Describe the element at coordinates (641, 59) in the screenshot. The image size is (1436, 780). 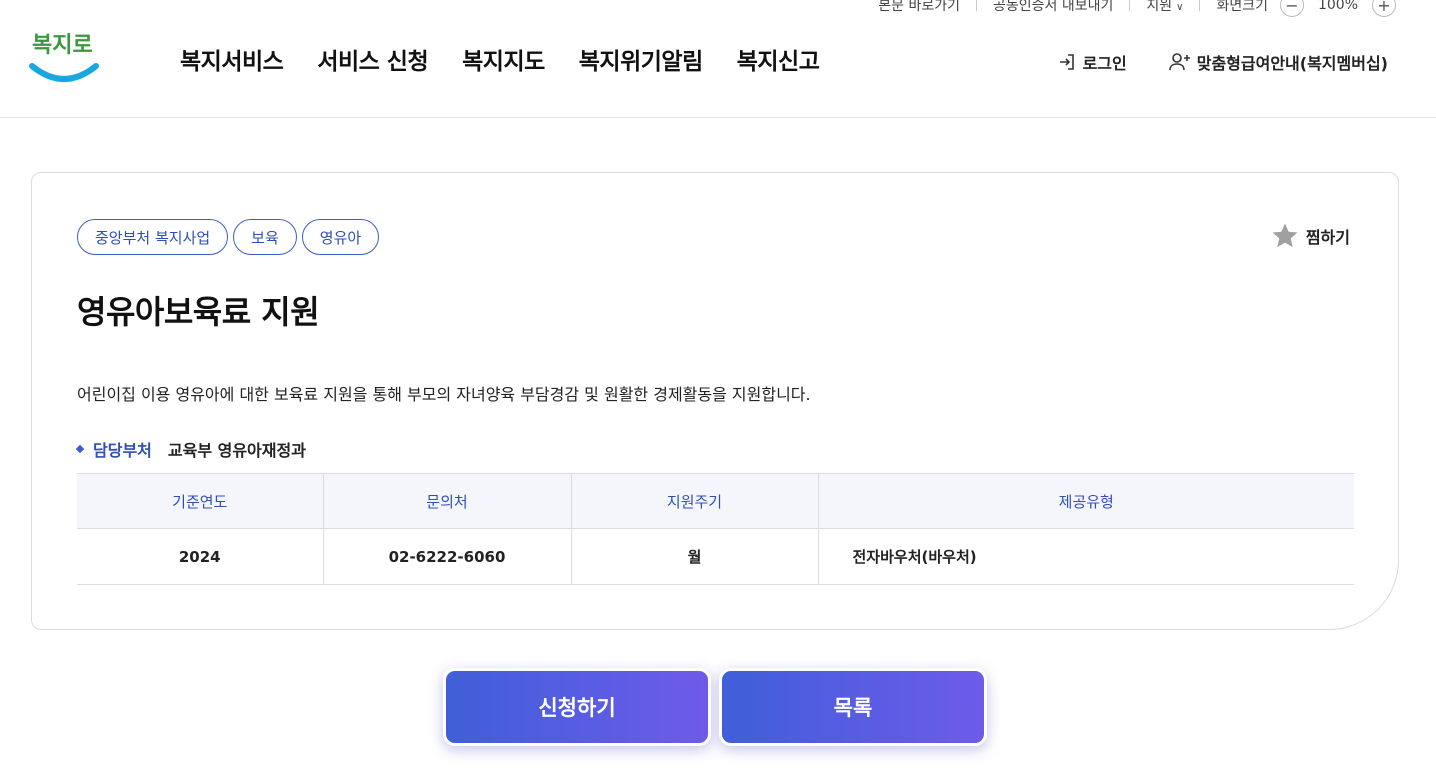
I see `nav-item-crisis-alert: 복지위기알림` at that location.